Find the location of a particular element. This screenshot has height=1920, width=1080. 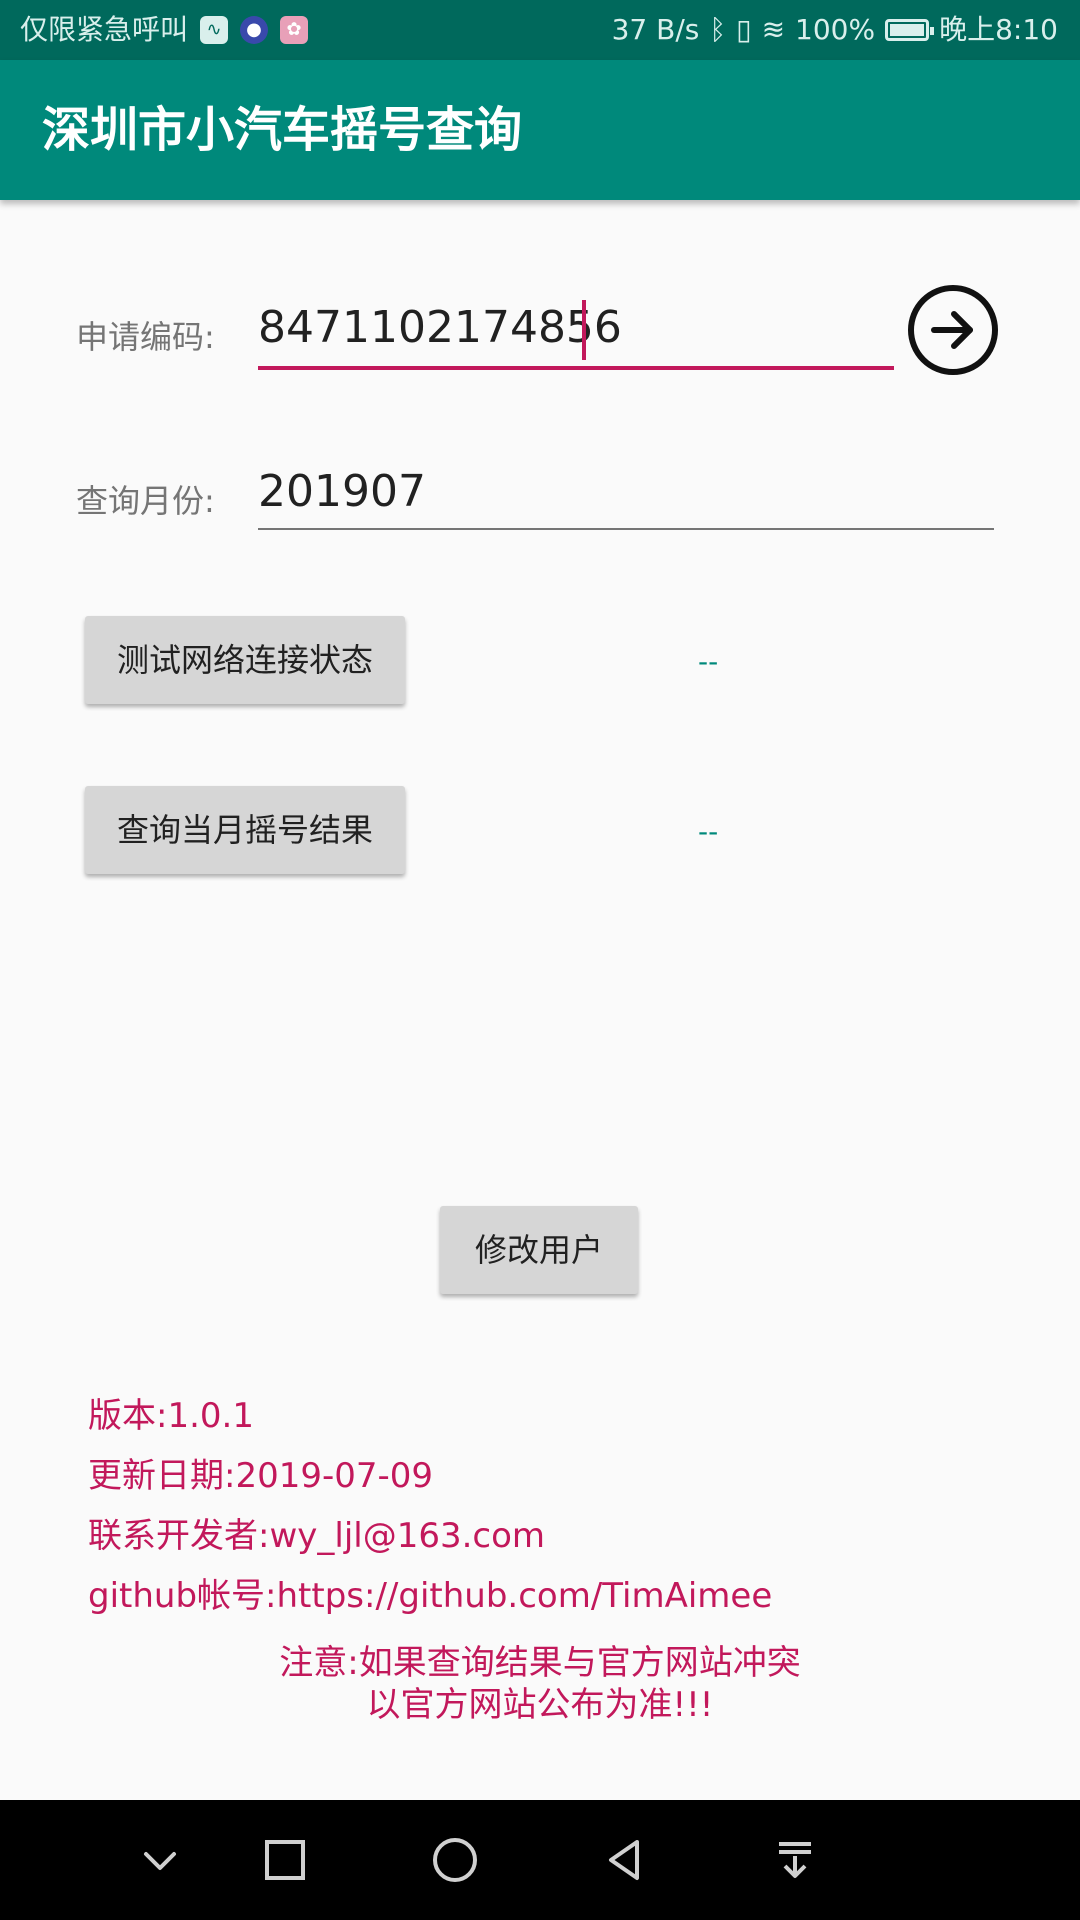

battery-icon is located at coordinates (910, 30).